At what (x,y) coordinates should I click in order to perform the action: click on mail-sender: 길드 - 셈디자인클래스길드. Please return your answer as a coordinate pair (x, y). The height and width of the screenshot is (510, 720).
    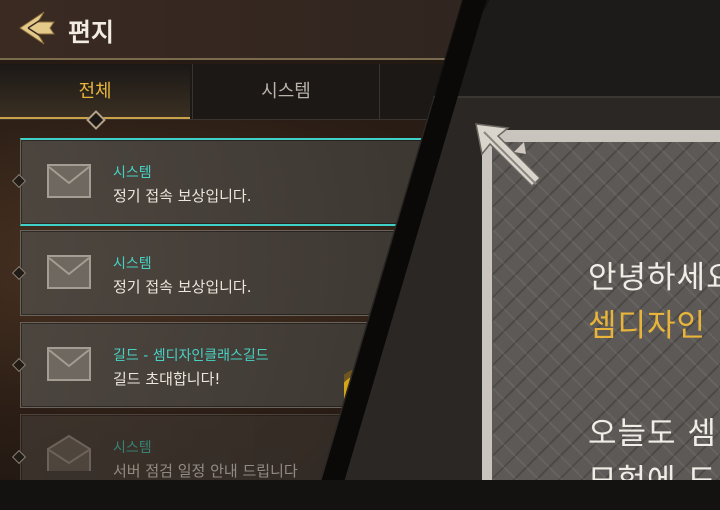
    Looking at the image, I should click on (191, 356).